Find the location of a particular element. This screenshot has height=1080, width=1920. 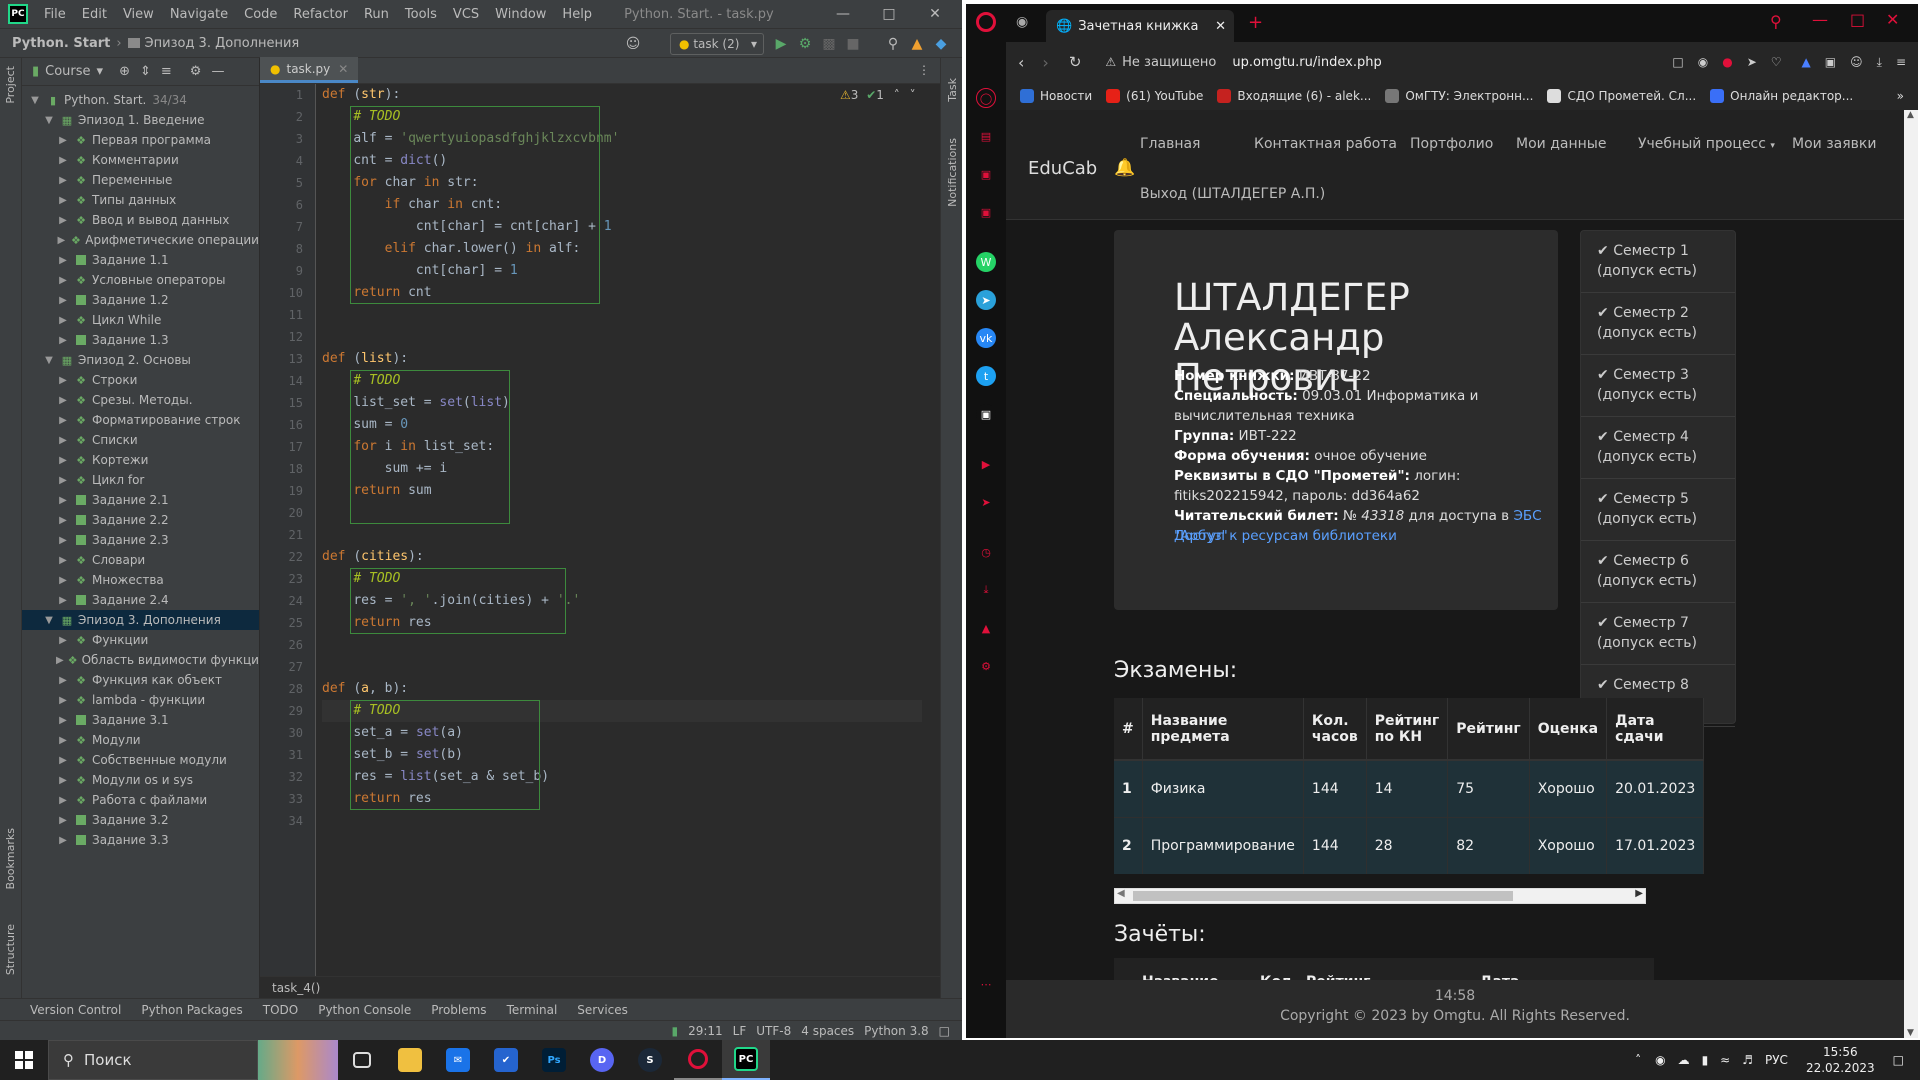

gear-icon: ⚙ is located at coordinates (986, 666).